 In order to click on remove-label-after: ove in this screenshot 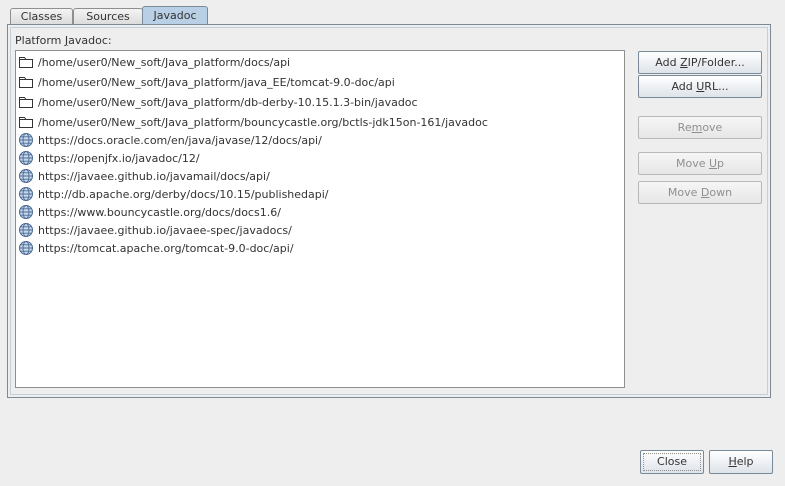, I will do `click(712, 127)`.